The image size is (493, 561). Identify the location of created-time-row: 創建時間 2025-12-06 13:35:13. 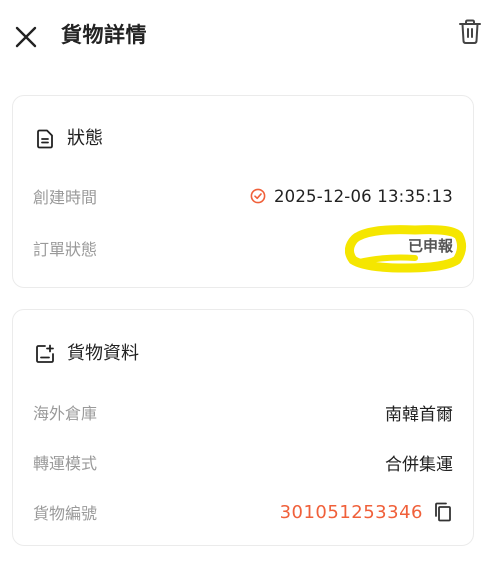
(243, 196).